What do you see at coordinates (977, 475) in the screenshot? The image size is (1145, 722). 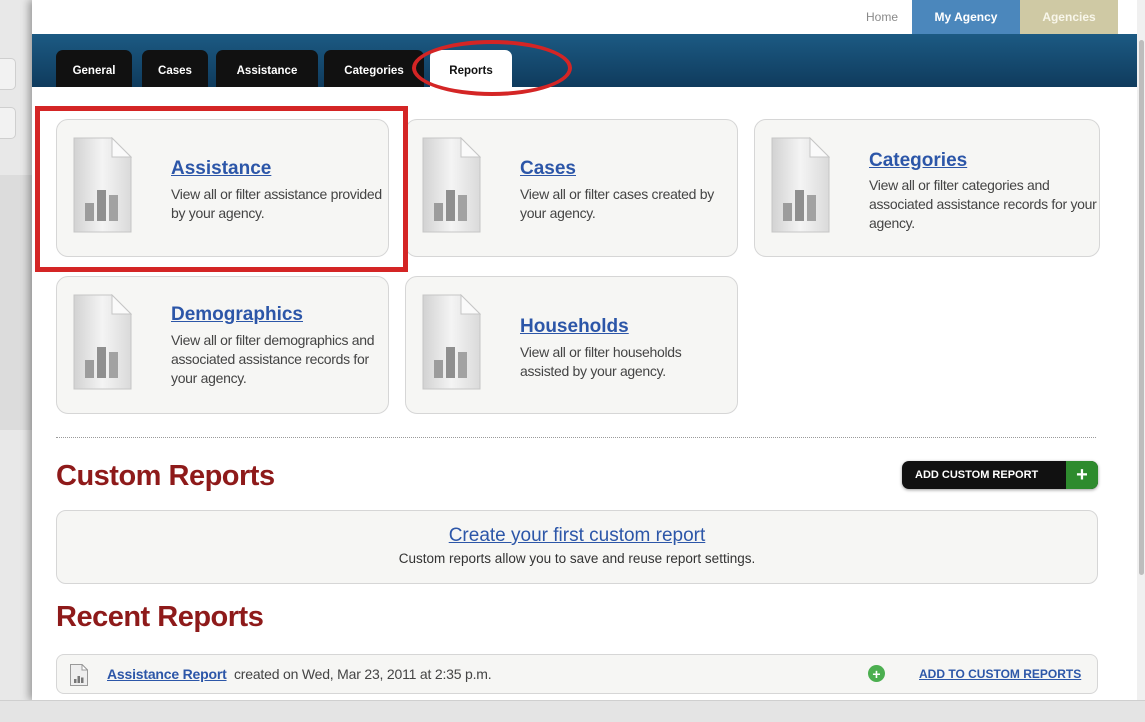 I see `add-custom-report-label: ADD CUSTOM REPORT` at bounding box center [977, 475].